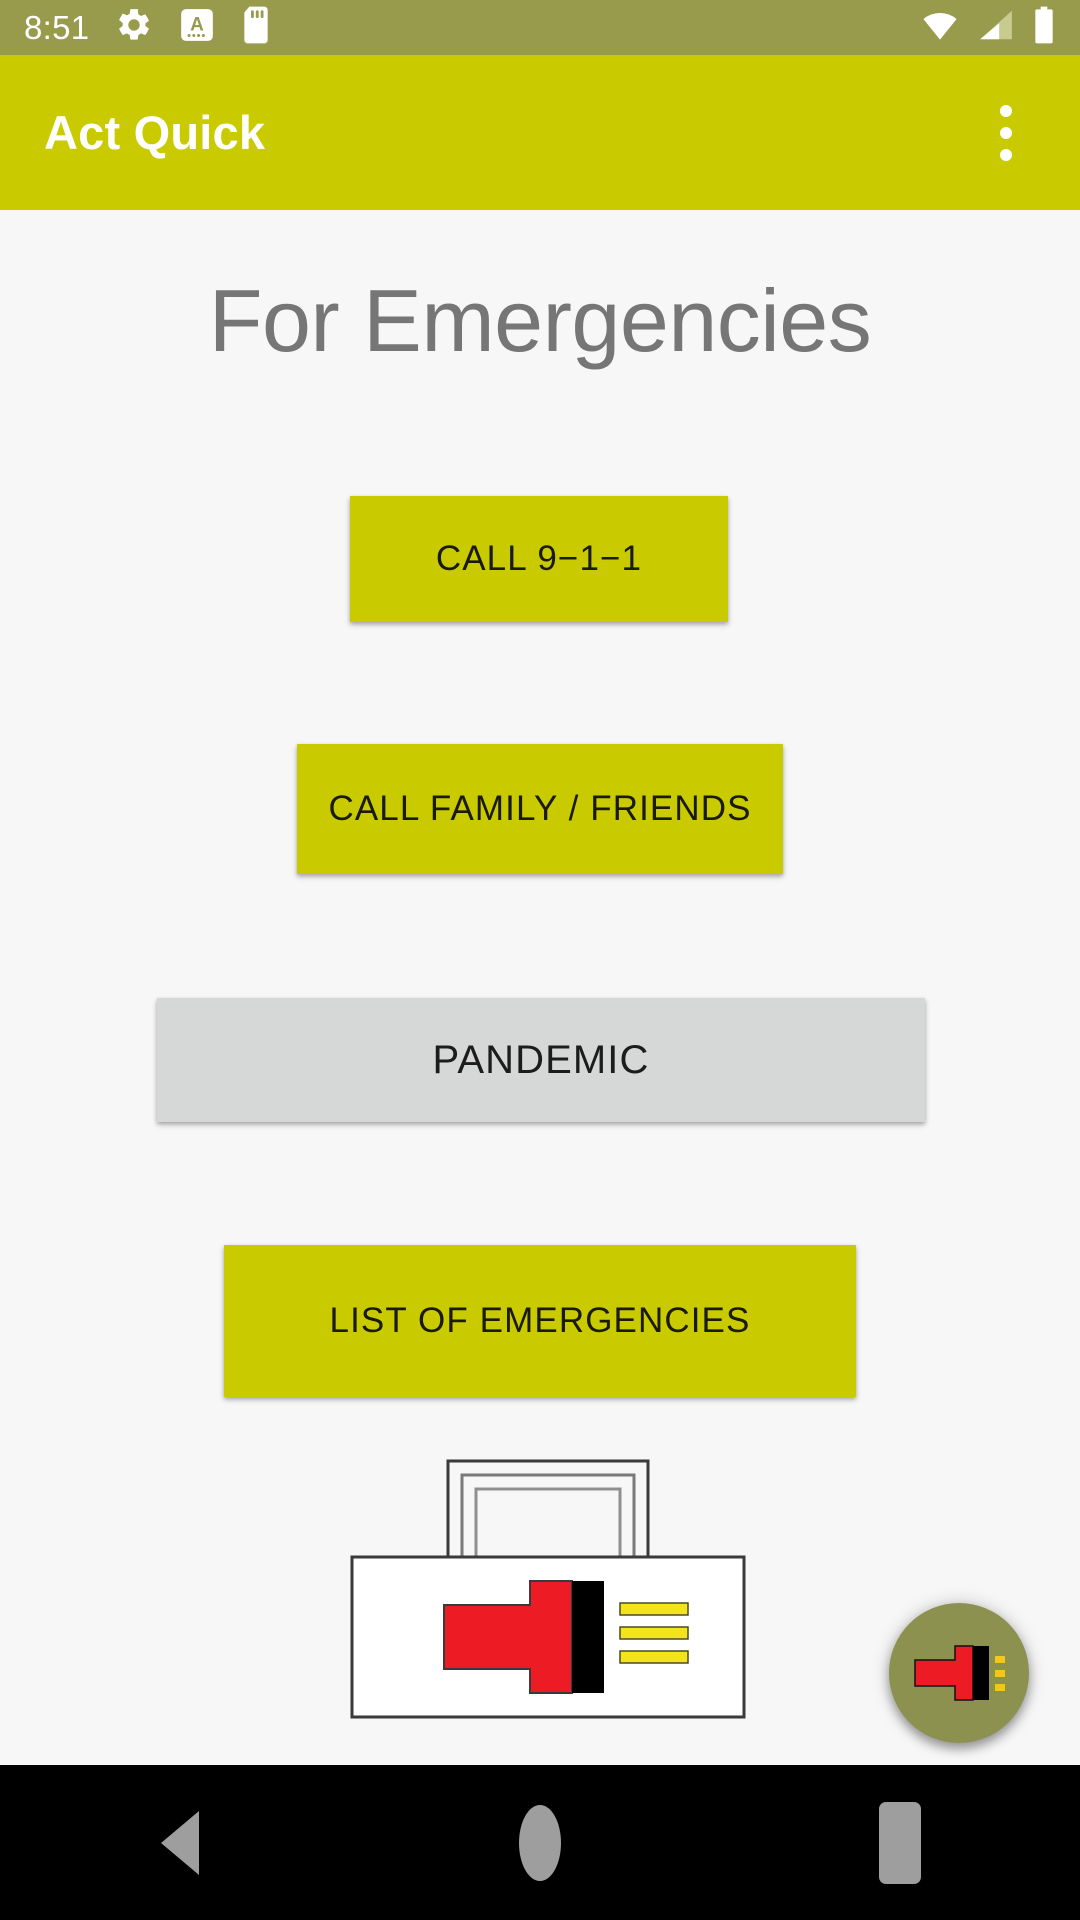  What do you see at coordinates (540, 1321) in the screenshot?
I see `list-of-emergencies-button: LIST OF EMERGENCIES` at bounding box center [540, 1321].